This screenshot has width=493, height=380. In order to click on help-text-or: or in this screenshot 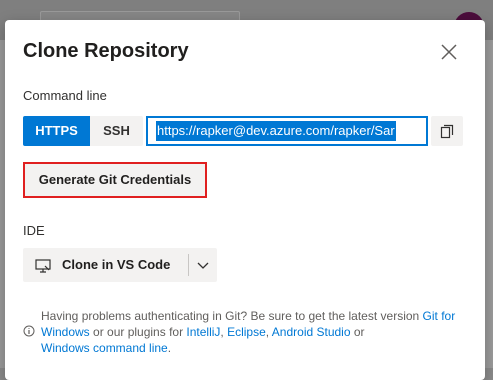, I will do `click(357, 332)`.